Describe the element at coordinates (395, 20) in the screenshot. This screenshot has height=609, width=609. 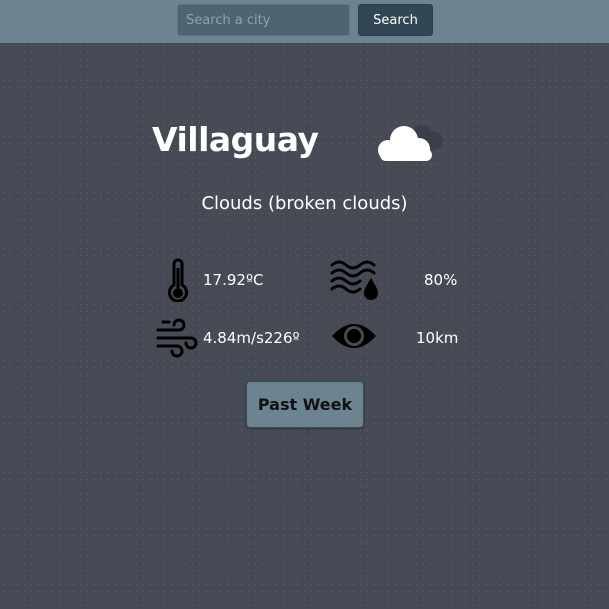
I see `search-button: Search` at that location.